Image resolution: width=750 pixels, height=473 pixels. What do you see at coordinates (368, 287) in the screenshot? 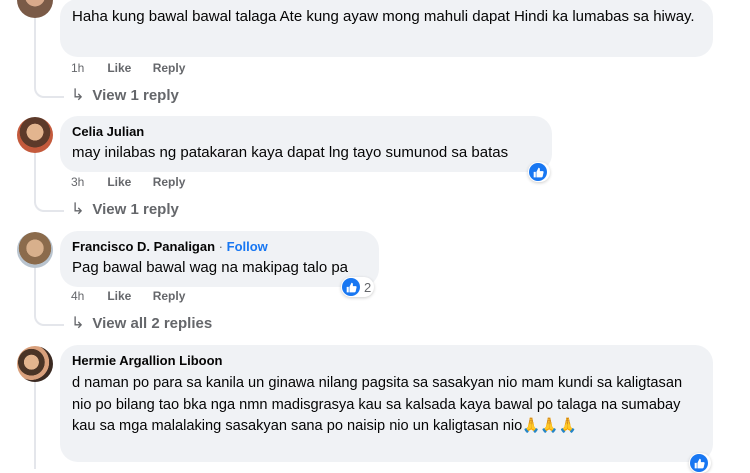
I see `reaction-count: 2` at bounding box center [368, 287].